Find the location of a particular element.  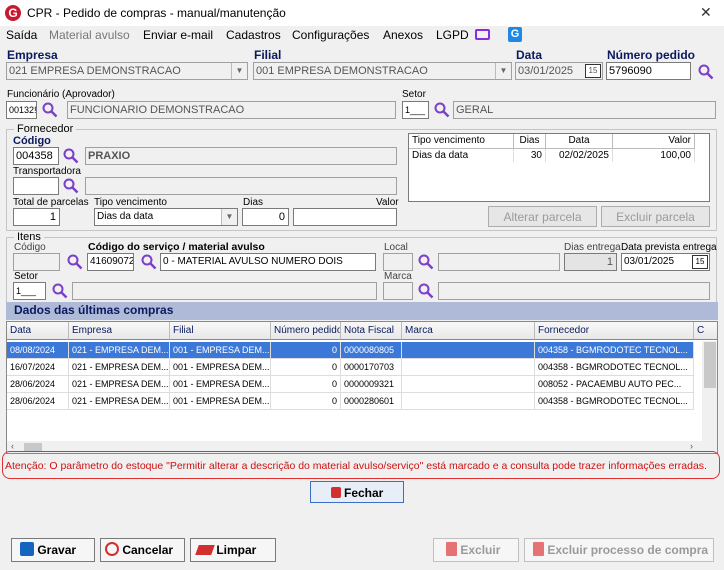

menu-cadastros: Cadastros is located at coordinates (253, 35).